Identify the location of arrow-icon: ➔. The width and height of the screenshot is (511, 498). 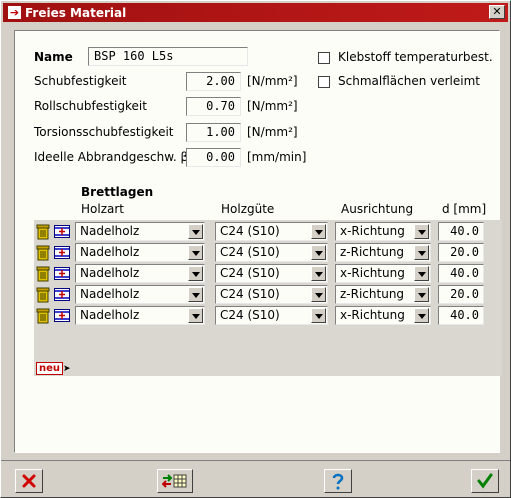
(14, 12).